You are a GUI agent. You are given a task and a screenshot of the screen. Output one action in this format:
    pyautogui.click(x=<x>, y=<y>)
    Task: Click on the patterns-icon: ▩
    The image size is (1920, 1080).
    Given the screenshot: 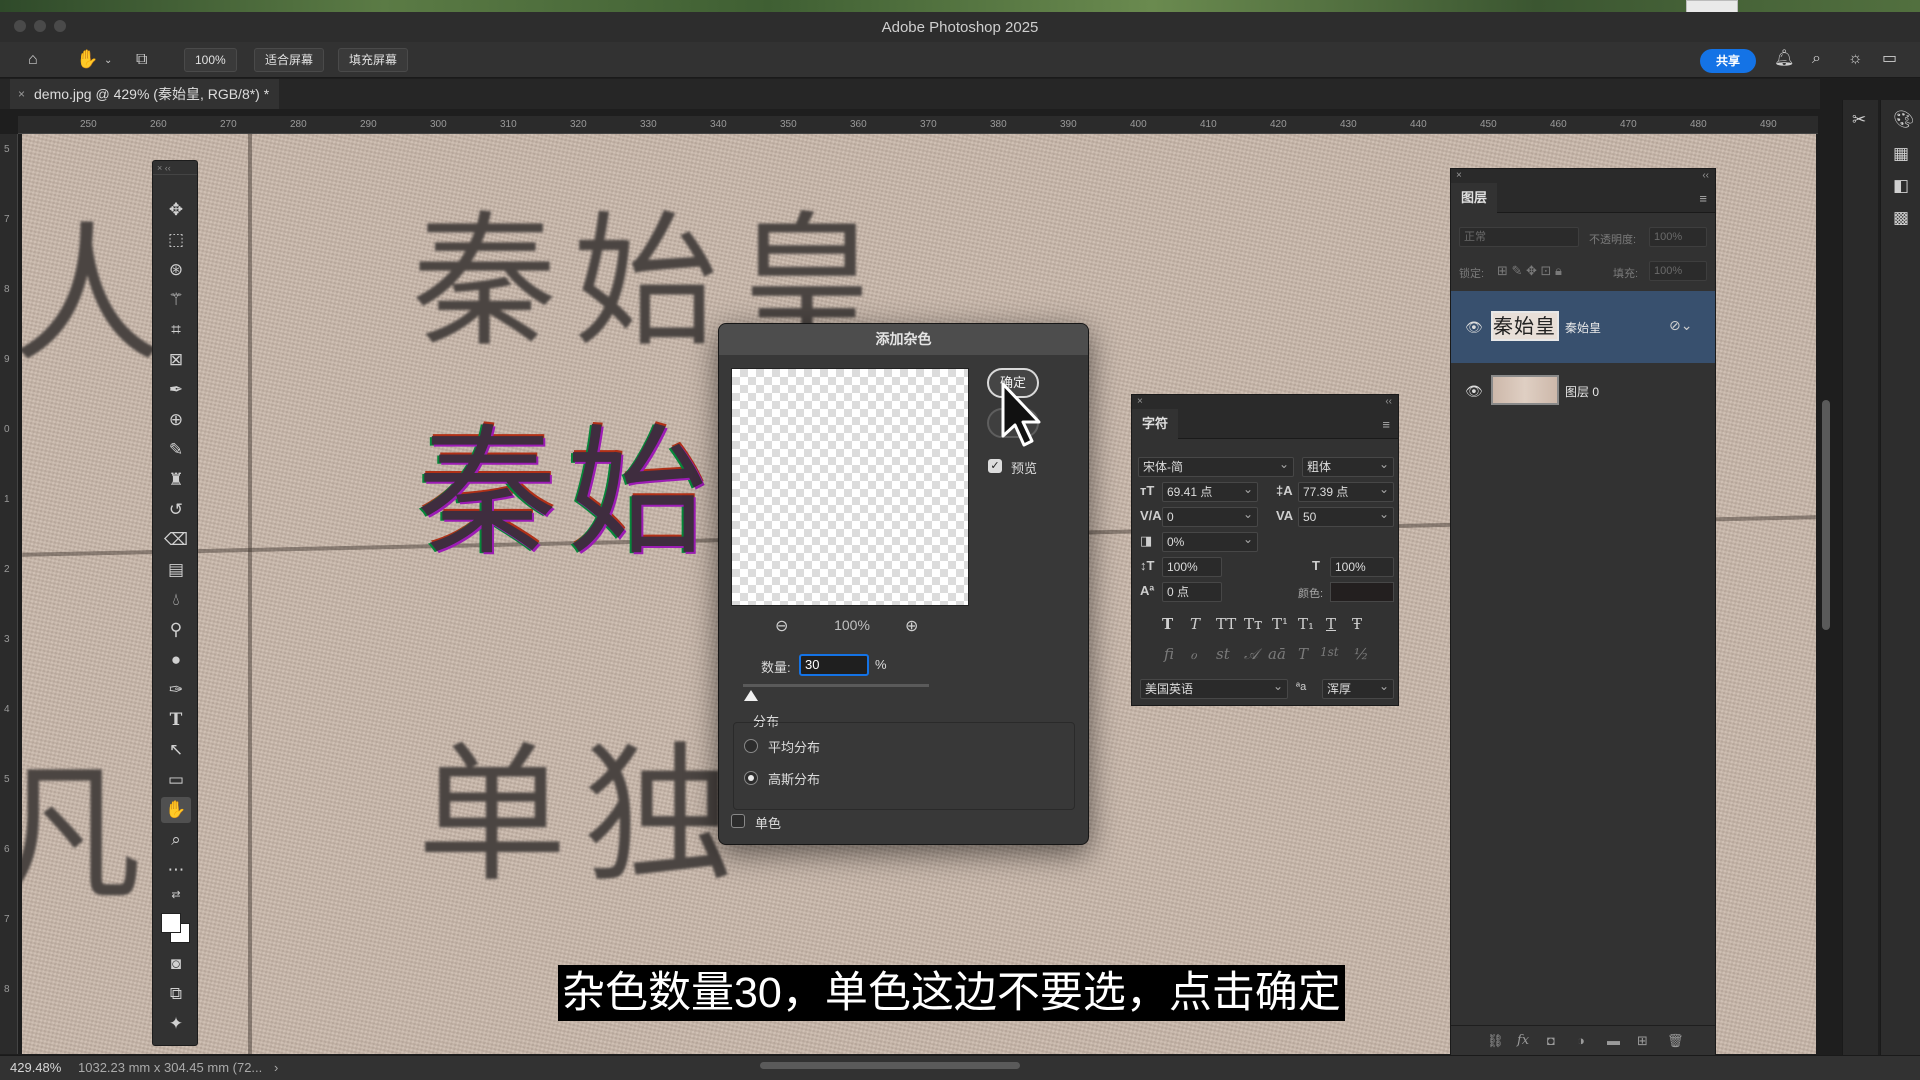 What is the action you would take?
    pyautogui.click(x=1901, y=218)
    